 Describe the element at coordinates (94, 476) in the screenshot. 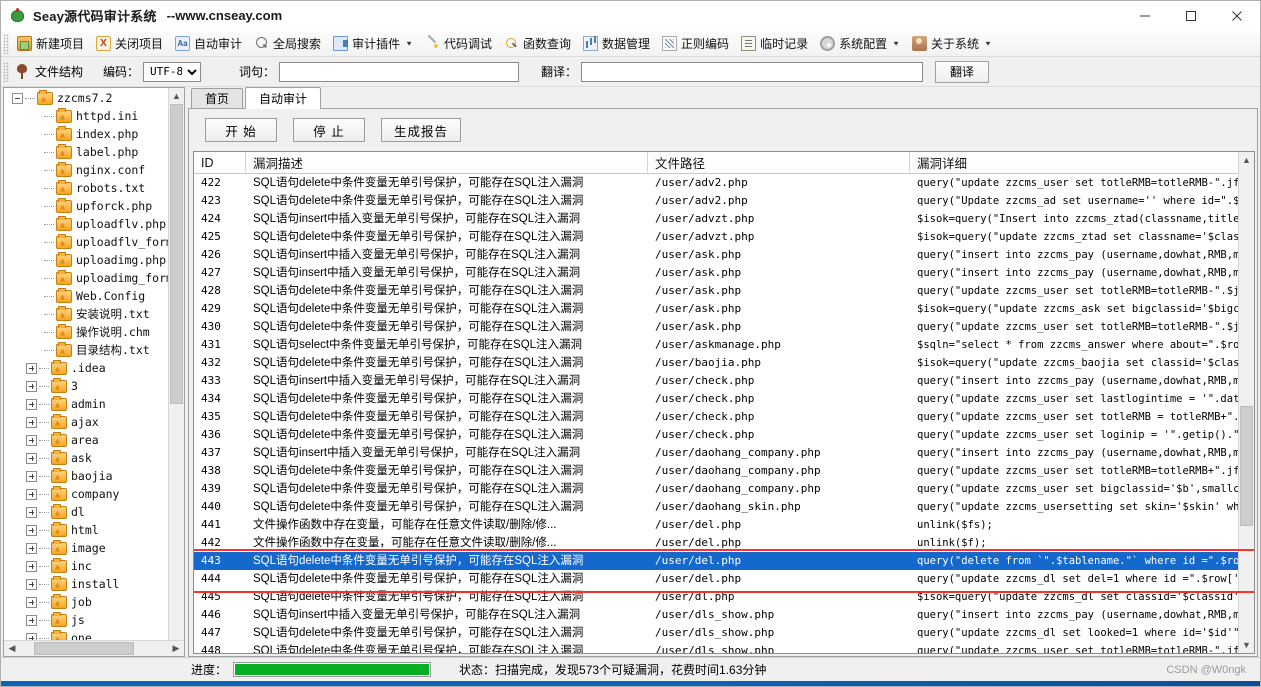

I see `tree-node: baojia` at that location.